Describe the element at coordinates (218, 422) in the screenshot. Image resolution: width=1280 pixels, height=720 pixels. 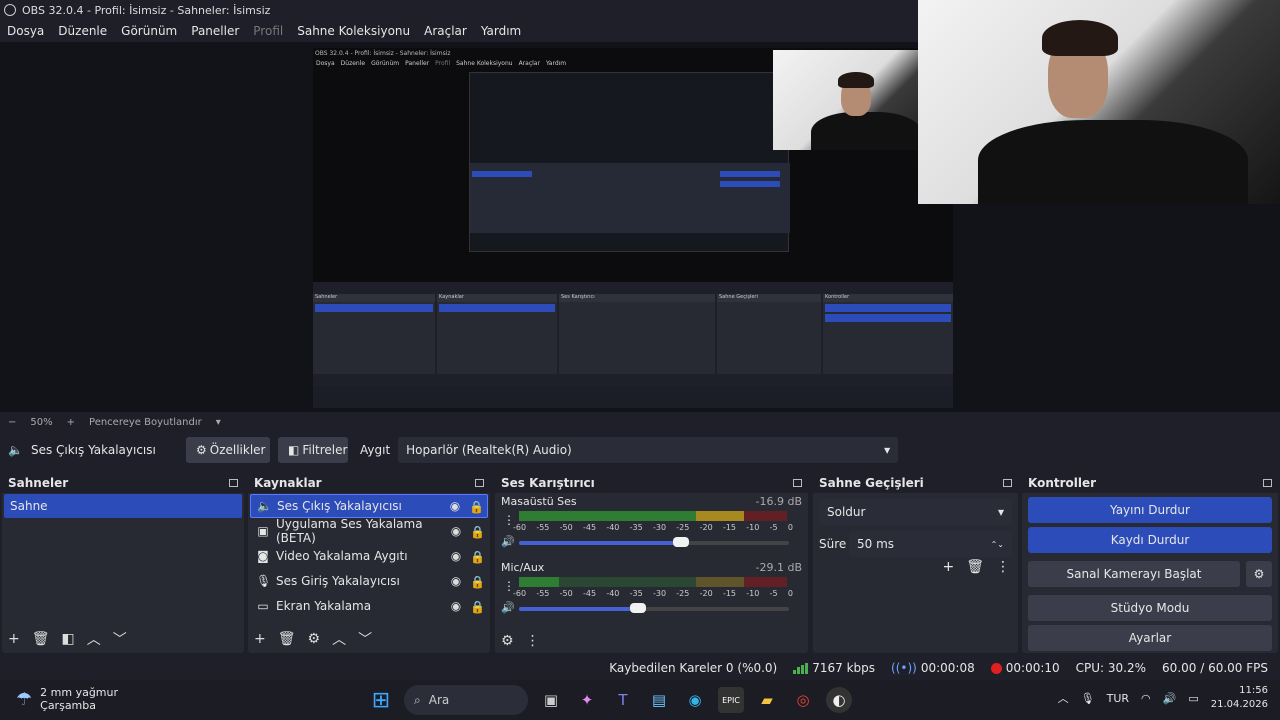
I see `chevron-down-icon: ▾` at that location.